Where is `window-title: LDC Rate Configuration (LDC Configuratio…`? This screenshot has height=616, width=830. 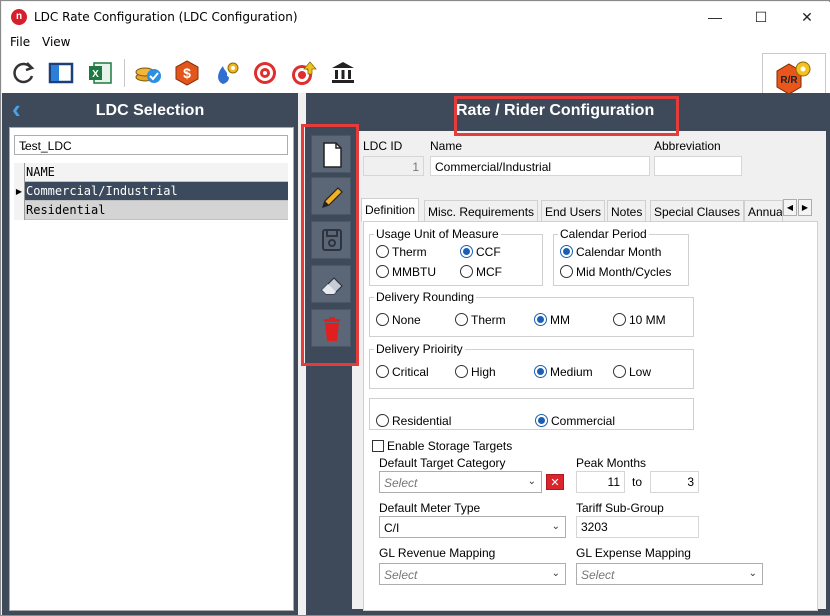
window-title: LDC Rate Configuration (LDC Configuratio… is located at coordinates (166, 17).